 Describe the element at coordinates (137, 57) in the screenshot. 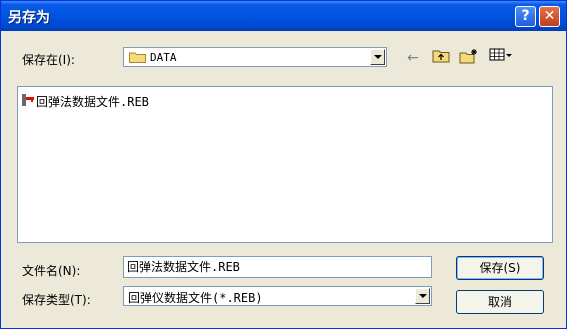

I see `folder-icon` at that location.